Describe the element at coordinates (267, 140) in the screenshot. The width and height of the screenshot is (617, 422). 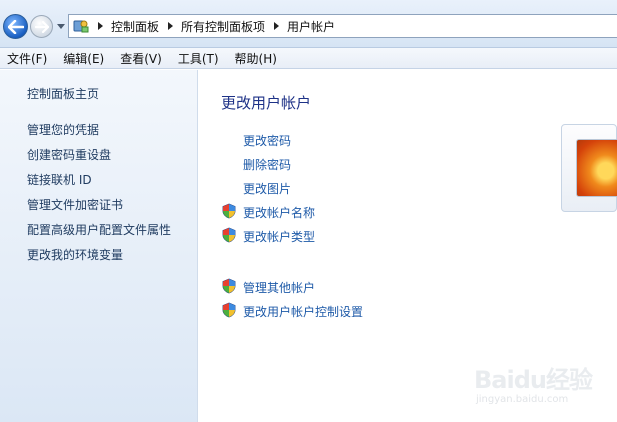
I see `change-password-link: 更改密码` at that location.